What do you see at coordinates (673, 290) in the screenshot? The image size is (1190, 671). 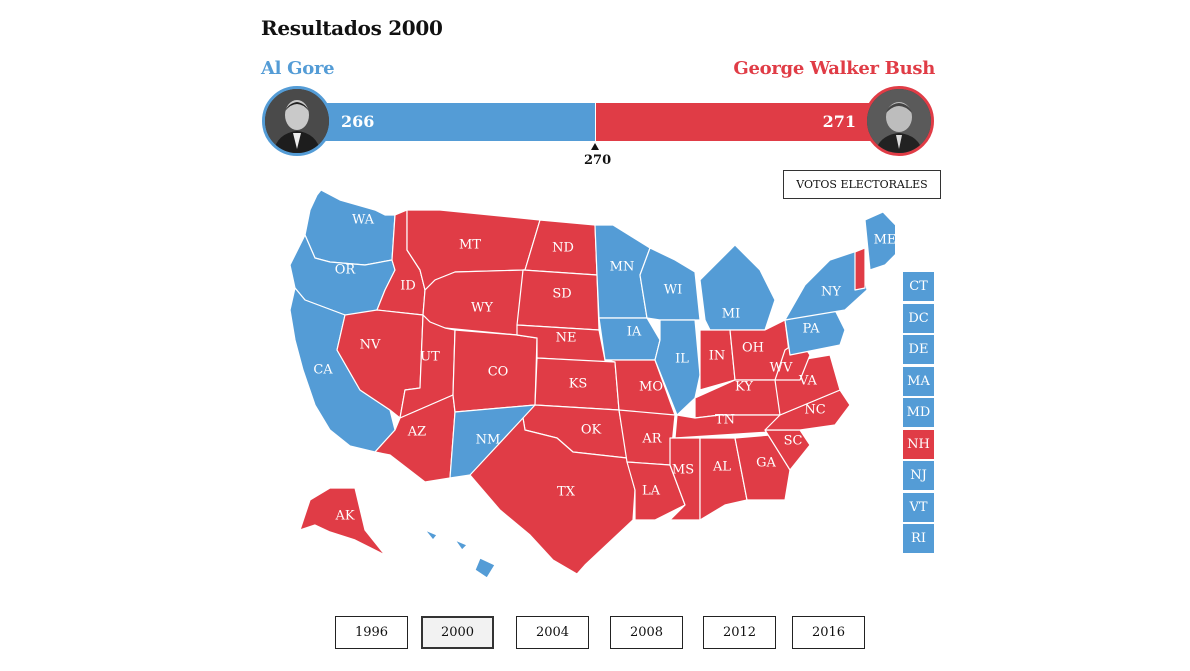 I see `state-label-wi: WI` at bounding box center [673, 290].